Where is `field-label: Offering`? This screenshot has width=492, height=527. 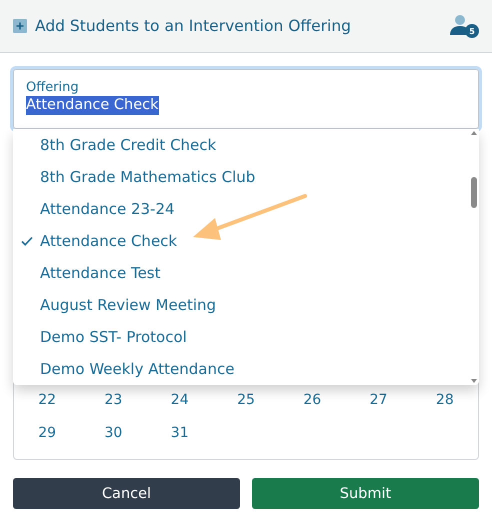 field-label: Offering is located at coordinates (52, 87).